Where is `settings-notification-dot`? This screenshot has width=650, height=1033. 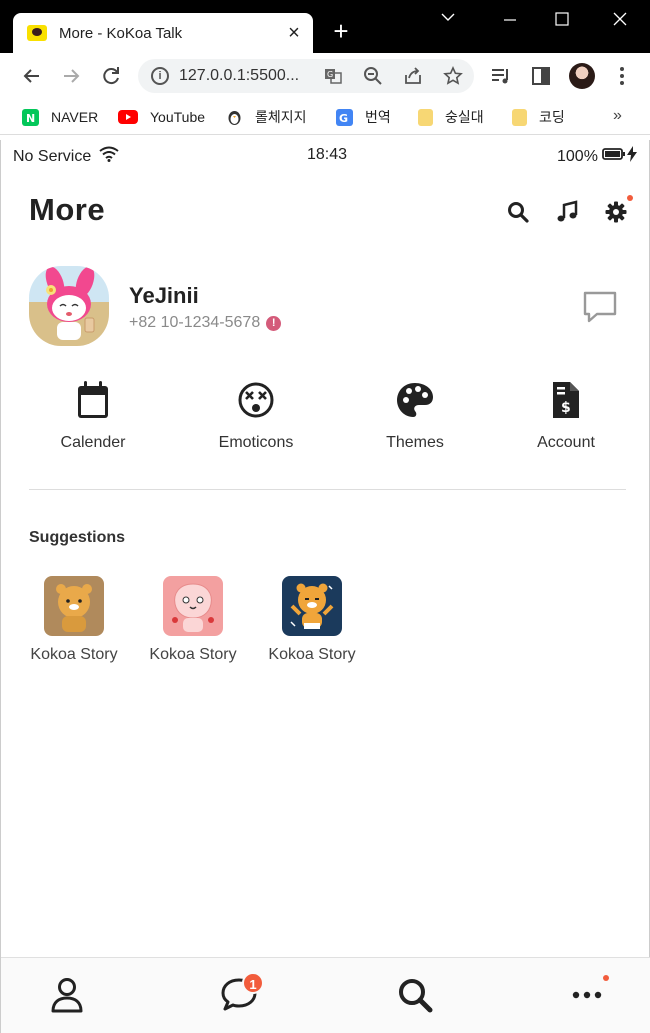
settings-notification-dot is located at coordinates (630, 198).